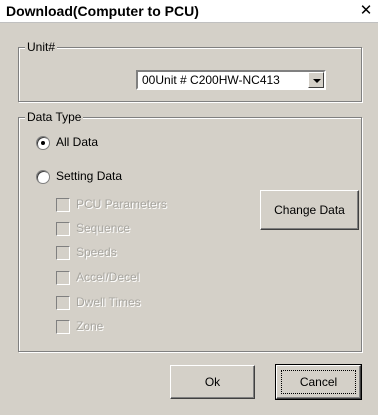 This screenshot has height=415, width=378. Describe the element at coordinates (63, 205) in the screenshot. I see `checkbox-pcu-parameters-box` at that location.